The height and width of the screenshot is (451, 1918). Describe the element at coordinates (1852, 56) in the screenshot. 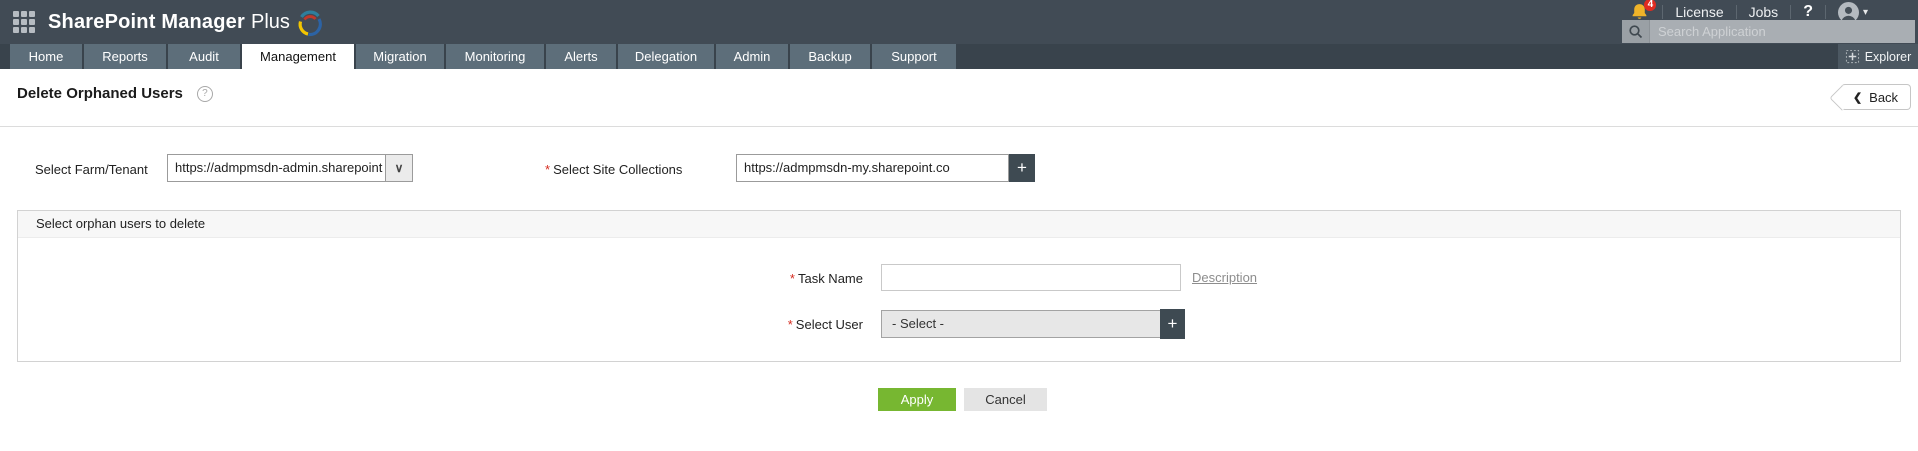

I see `explorer-icon` at that location.